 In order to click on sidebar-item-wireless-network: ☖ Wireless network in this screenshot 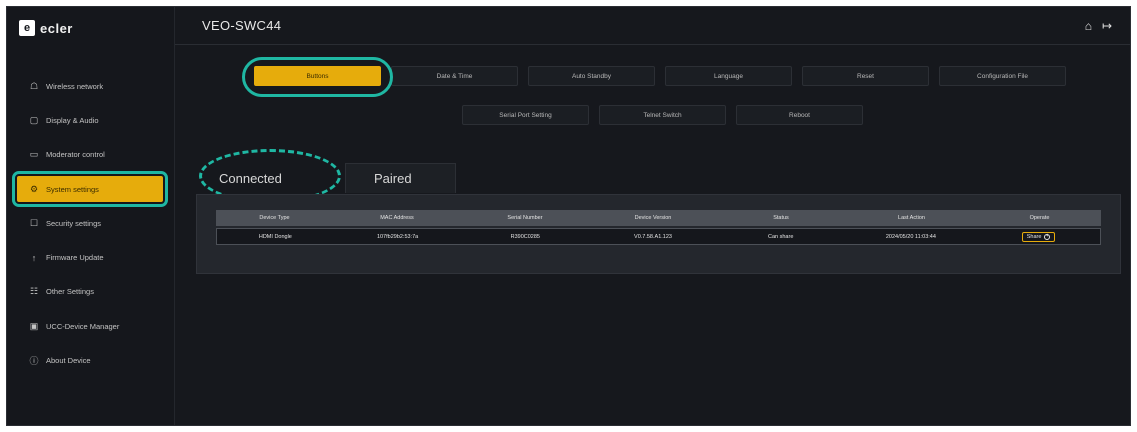, I will do `click(91, 86)`.